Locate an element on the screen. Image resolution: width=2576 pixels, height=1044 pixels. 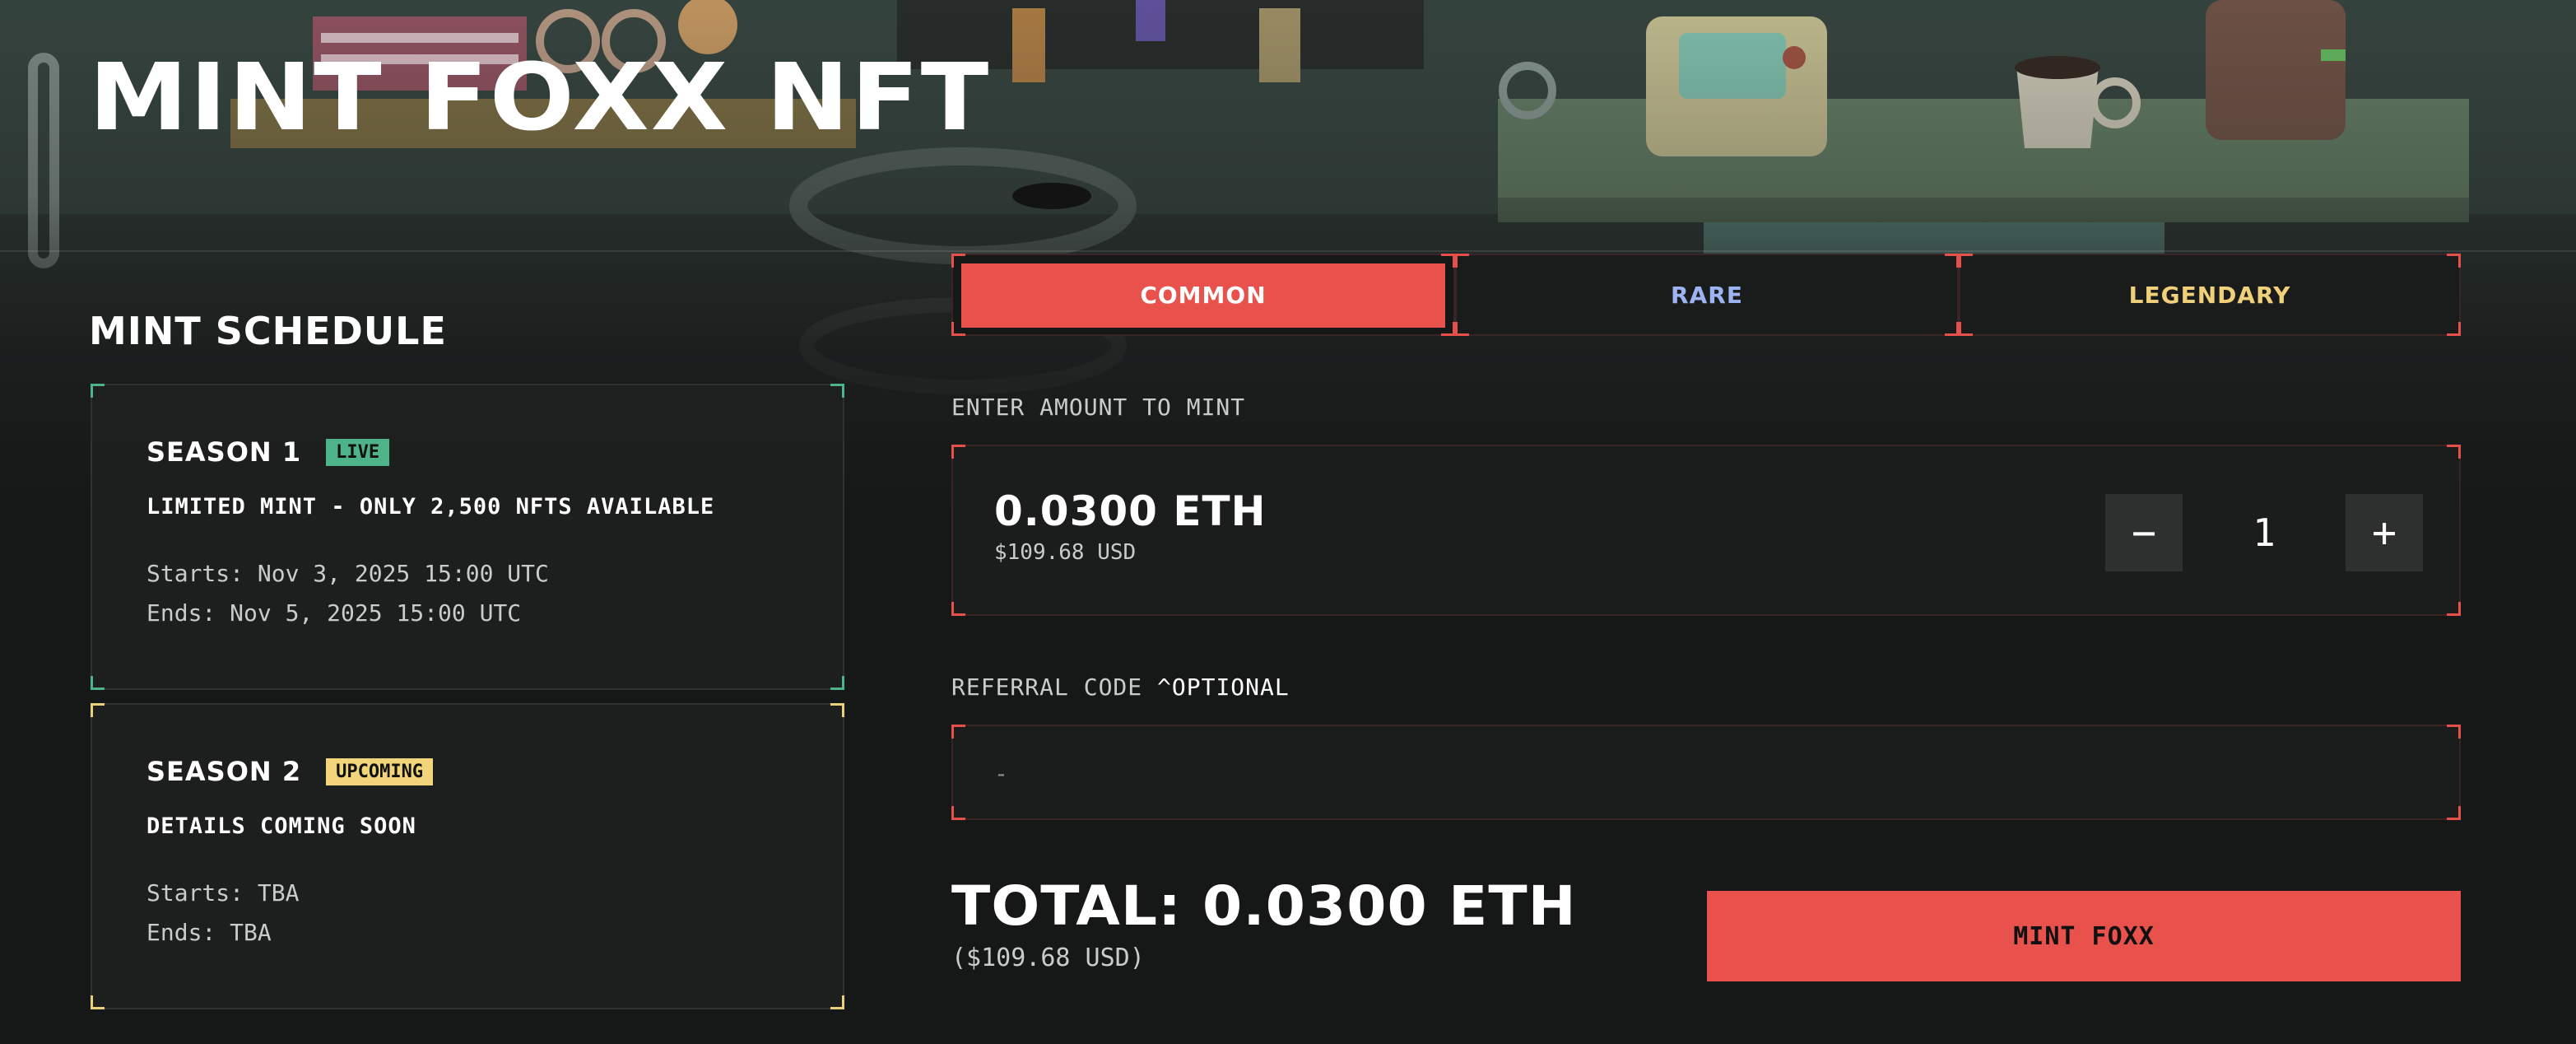
tab-legendary-label: LEGENDARY is located at coordinates (2209, 295).